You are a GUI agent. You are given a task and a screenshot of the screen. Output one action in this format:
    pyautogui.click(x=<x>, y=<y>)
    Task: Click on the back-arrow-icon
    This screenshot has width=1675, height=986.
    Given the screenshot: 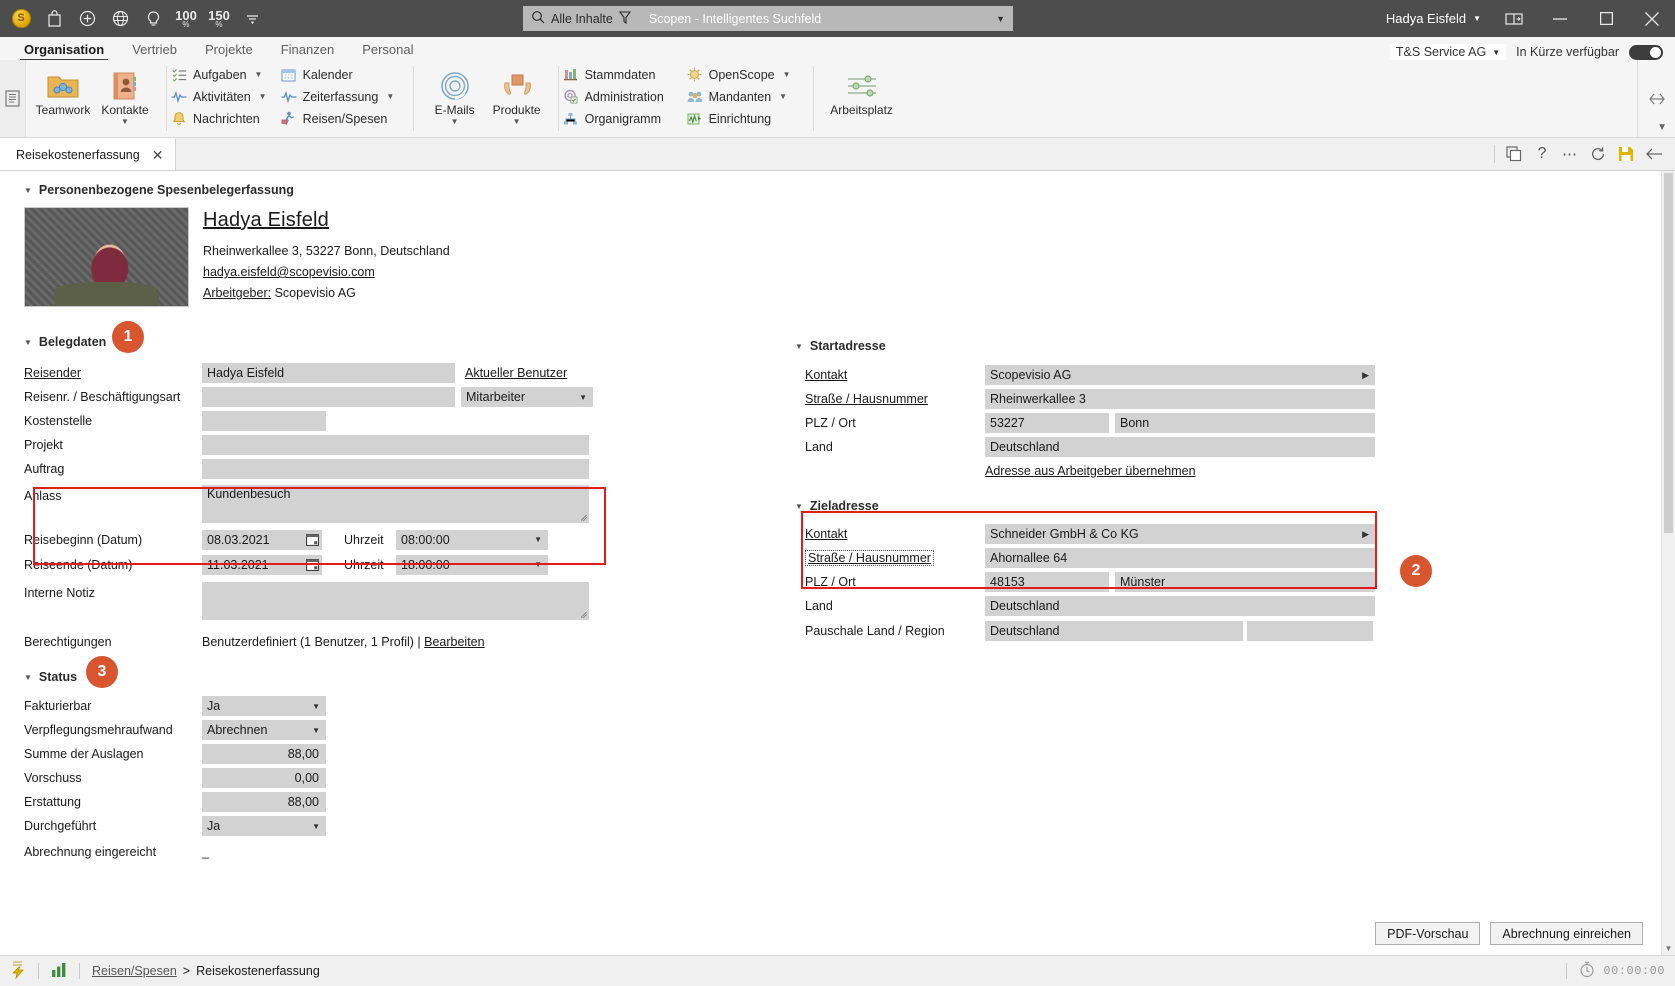 What is the action you would take?
    pyautogui.click(x=1654, y=154)
    